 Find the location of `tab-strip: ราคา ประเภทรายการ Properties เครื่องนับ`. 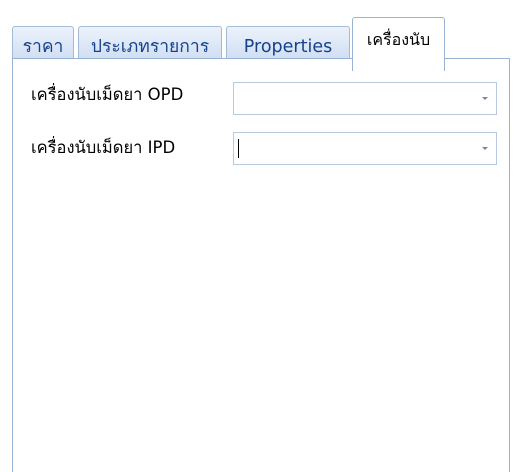

tab-strip: ราคา ประเภทรายการ Properties เครื่องนับ is located at coordinates (261, 41).